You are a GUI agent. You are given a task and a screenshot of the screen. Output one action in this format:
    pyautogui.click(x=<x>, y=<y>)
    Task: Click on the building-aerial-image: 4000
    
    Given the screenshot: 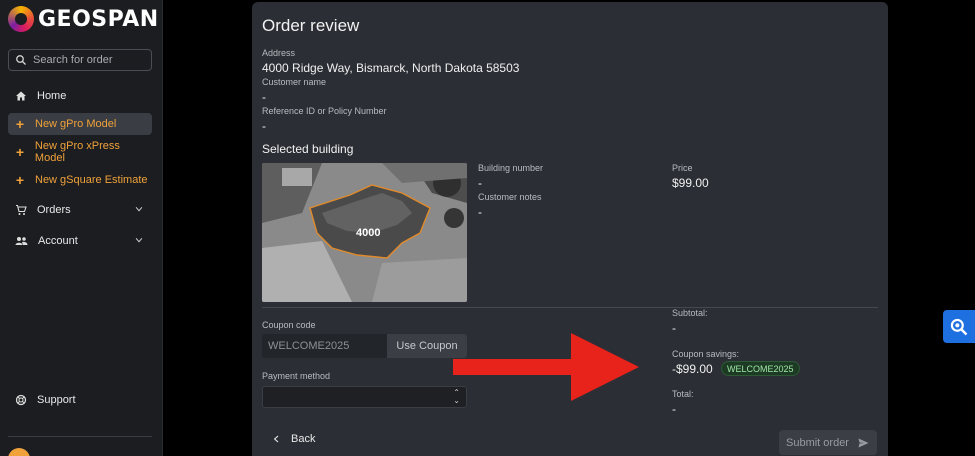 What is the action you would take?
    pyautogui.click(x=364, y=232)
    